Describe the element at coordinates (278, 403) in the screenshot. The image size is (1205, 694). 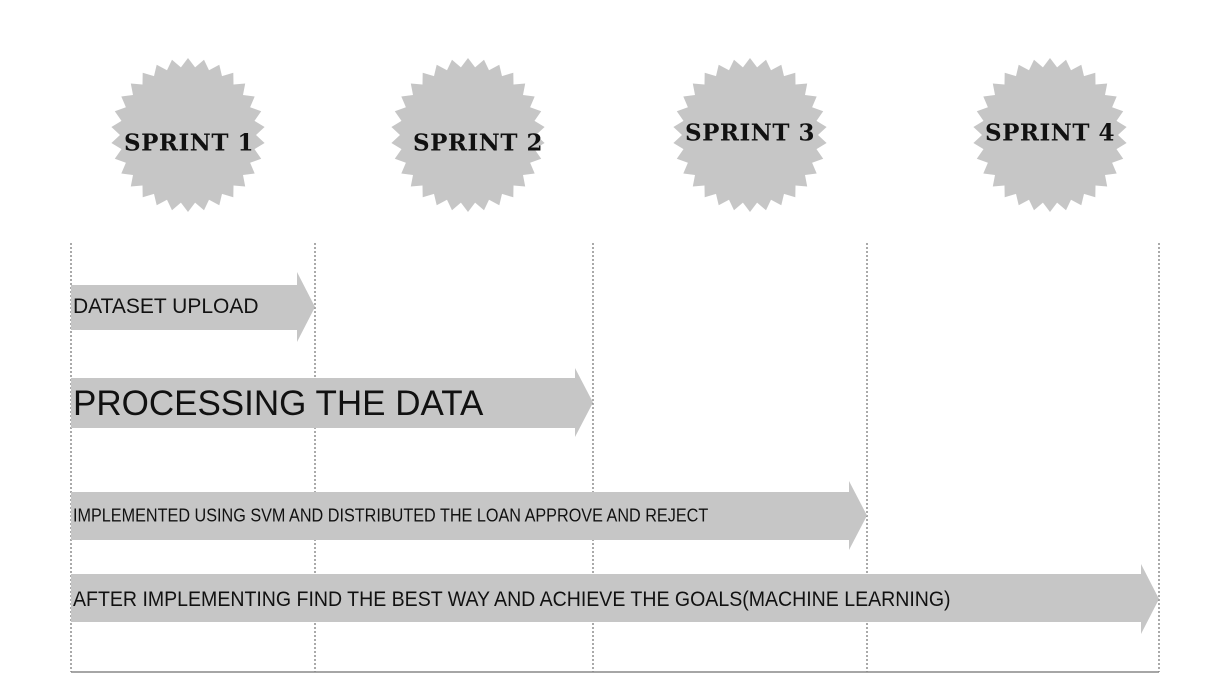
I see `task-processing-data: PROCESSING THE DATA` at that location.